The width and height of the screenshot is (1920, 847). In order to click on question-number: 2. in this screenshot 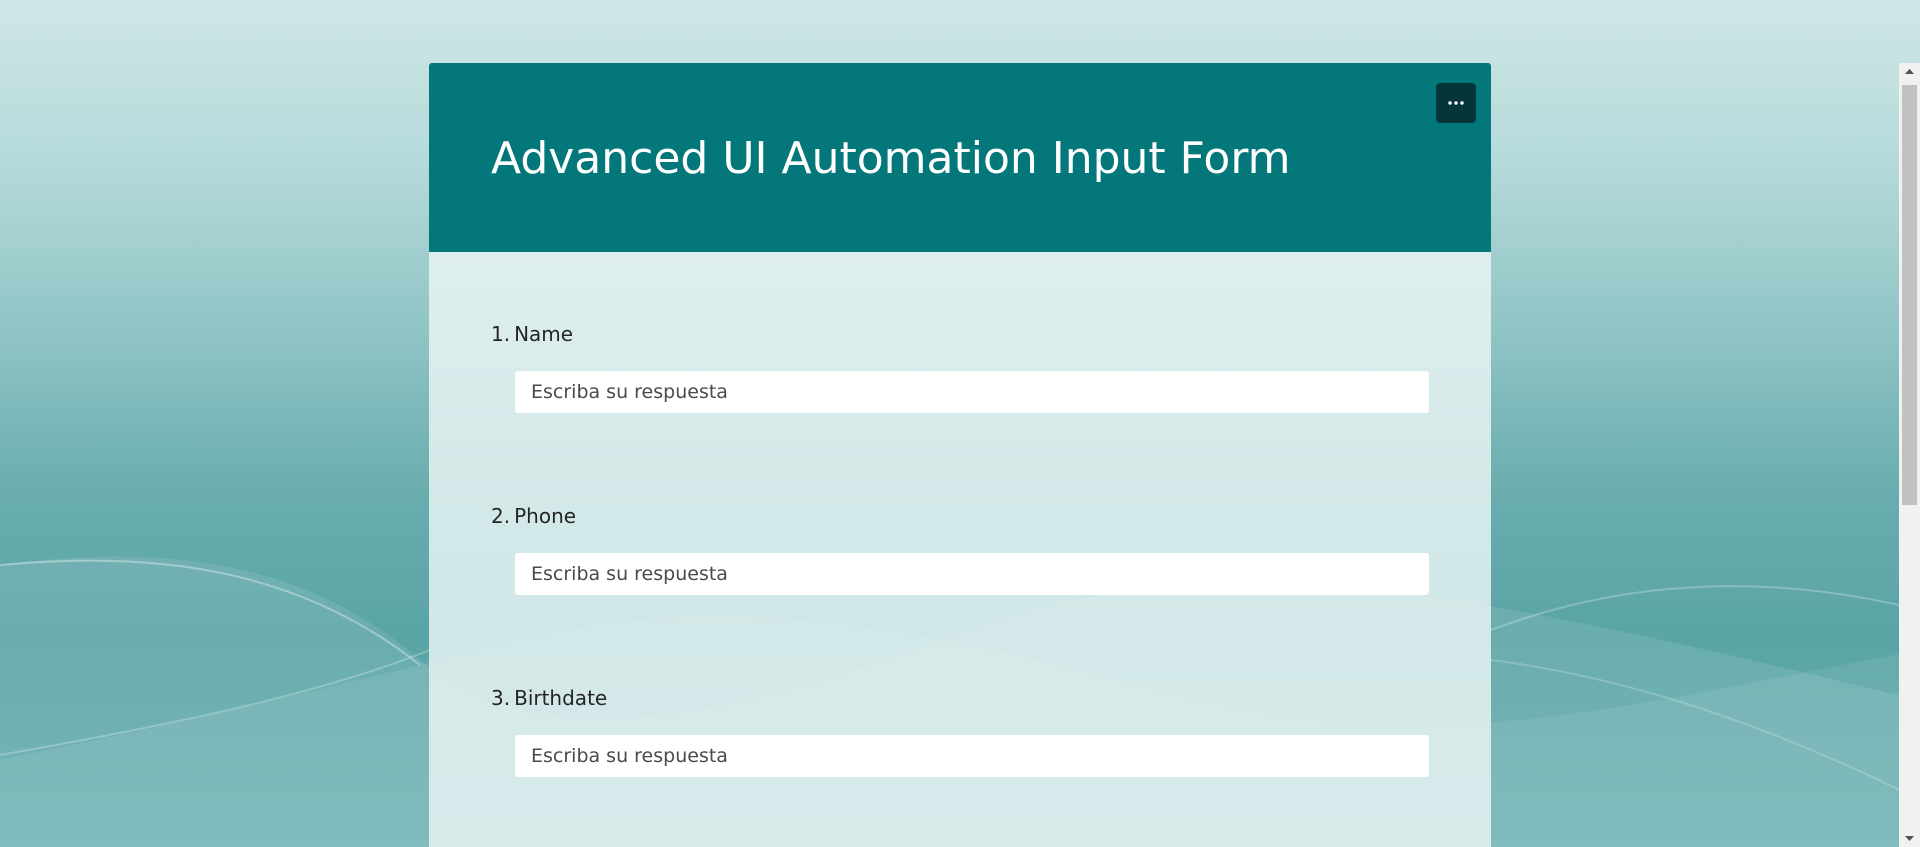, I will do `click(501, 516)`.